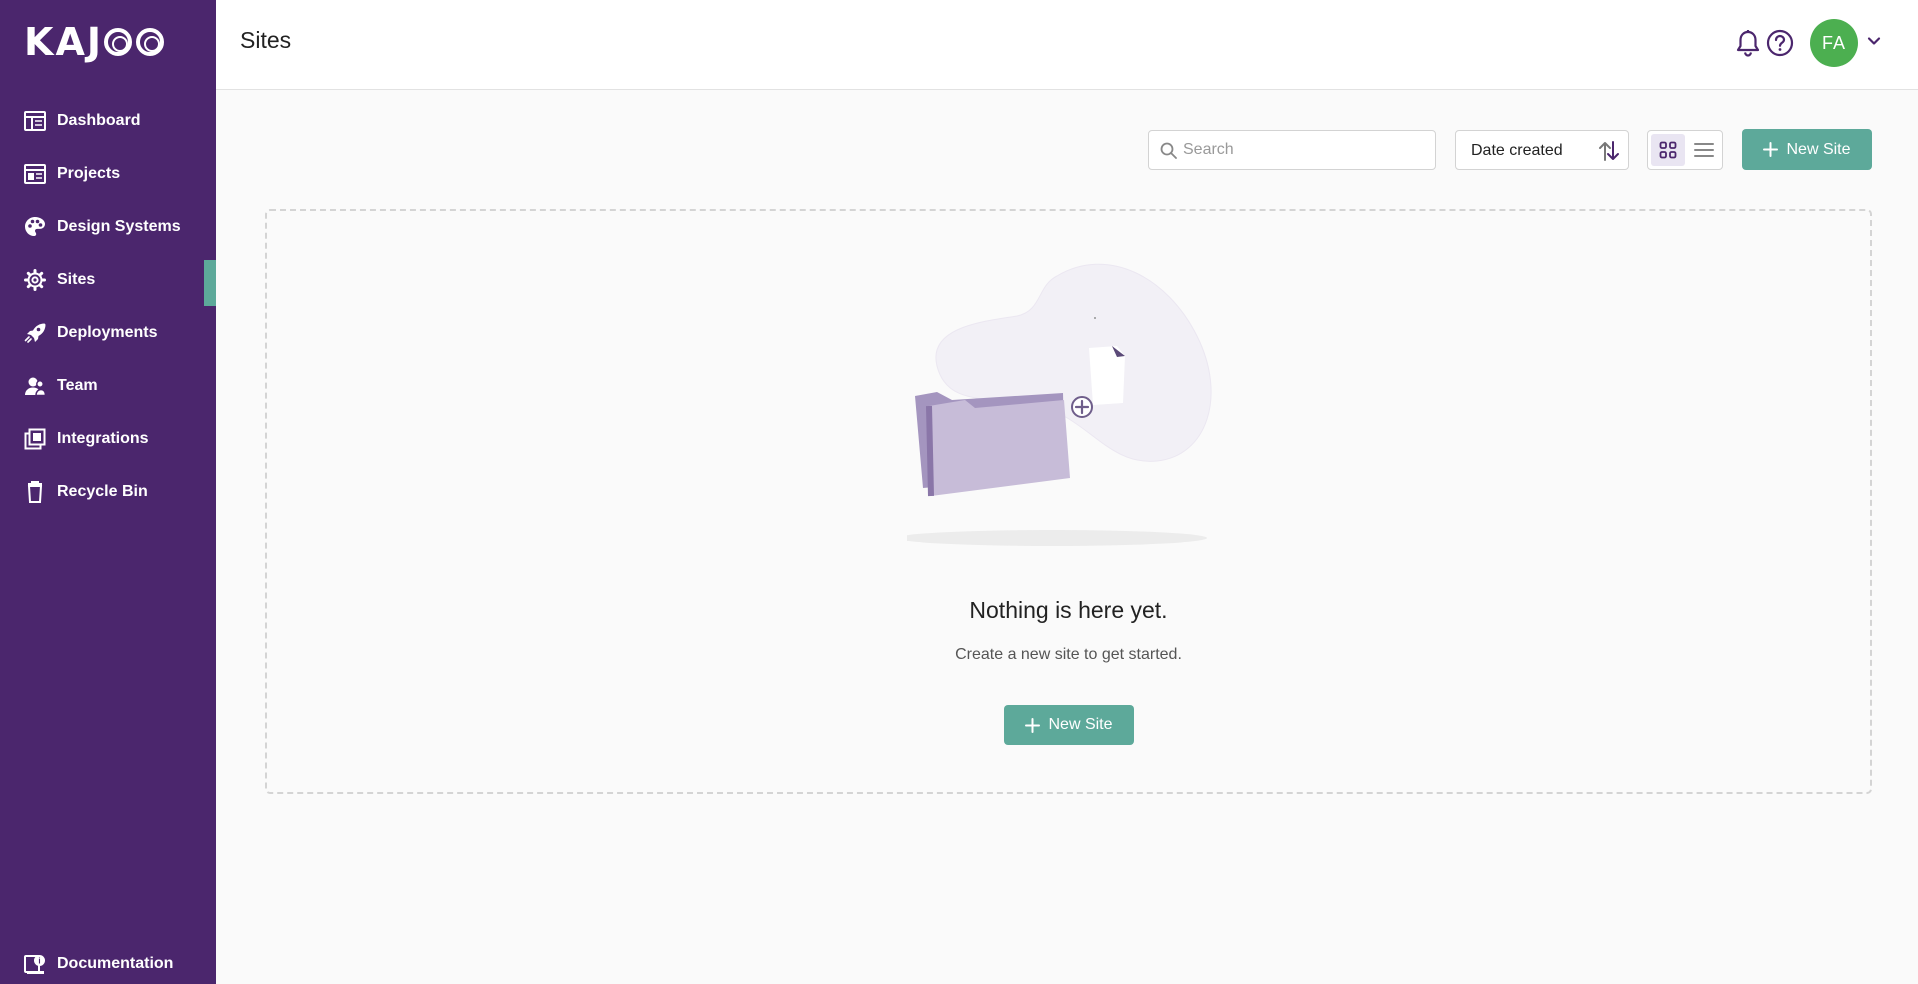 The width and height of the screenshot is (1918, 984). What do you see at coordinates (108, 279) in the screenshot?
I see `sidebar-item-sites: Sites` at bounding box center [108, 279].